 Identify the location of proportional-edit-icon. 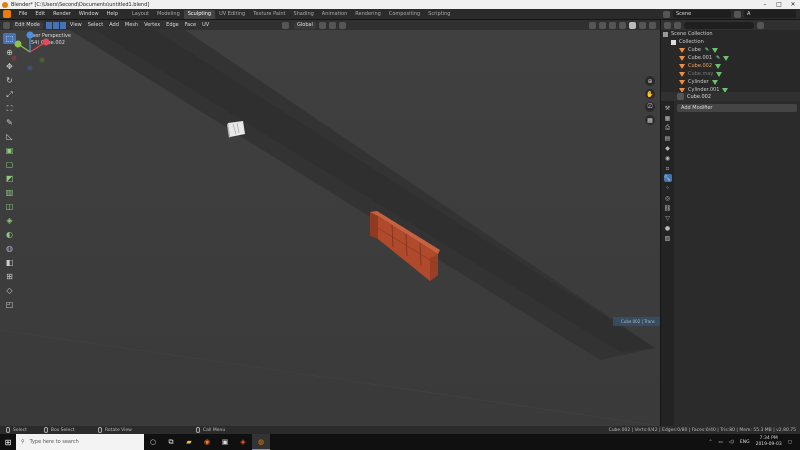
(342, 25).